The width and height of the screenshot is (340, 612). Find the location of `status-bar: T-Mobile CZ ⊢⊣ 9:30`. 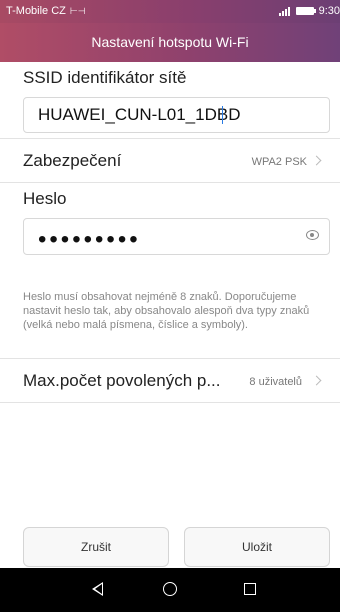

status-bar: T-Mobile CZ ⊢⊣ 9:30 is located at coordinates (170, 11).